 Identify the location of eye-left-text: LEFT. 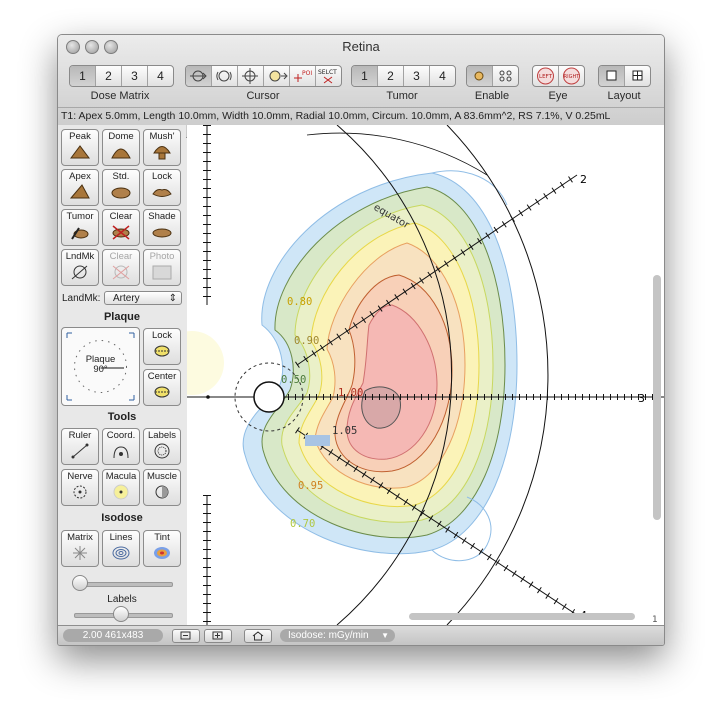
(546, 77).